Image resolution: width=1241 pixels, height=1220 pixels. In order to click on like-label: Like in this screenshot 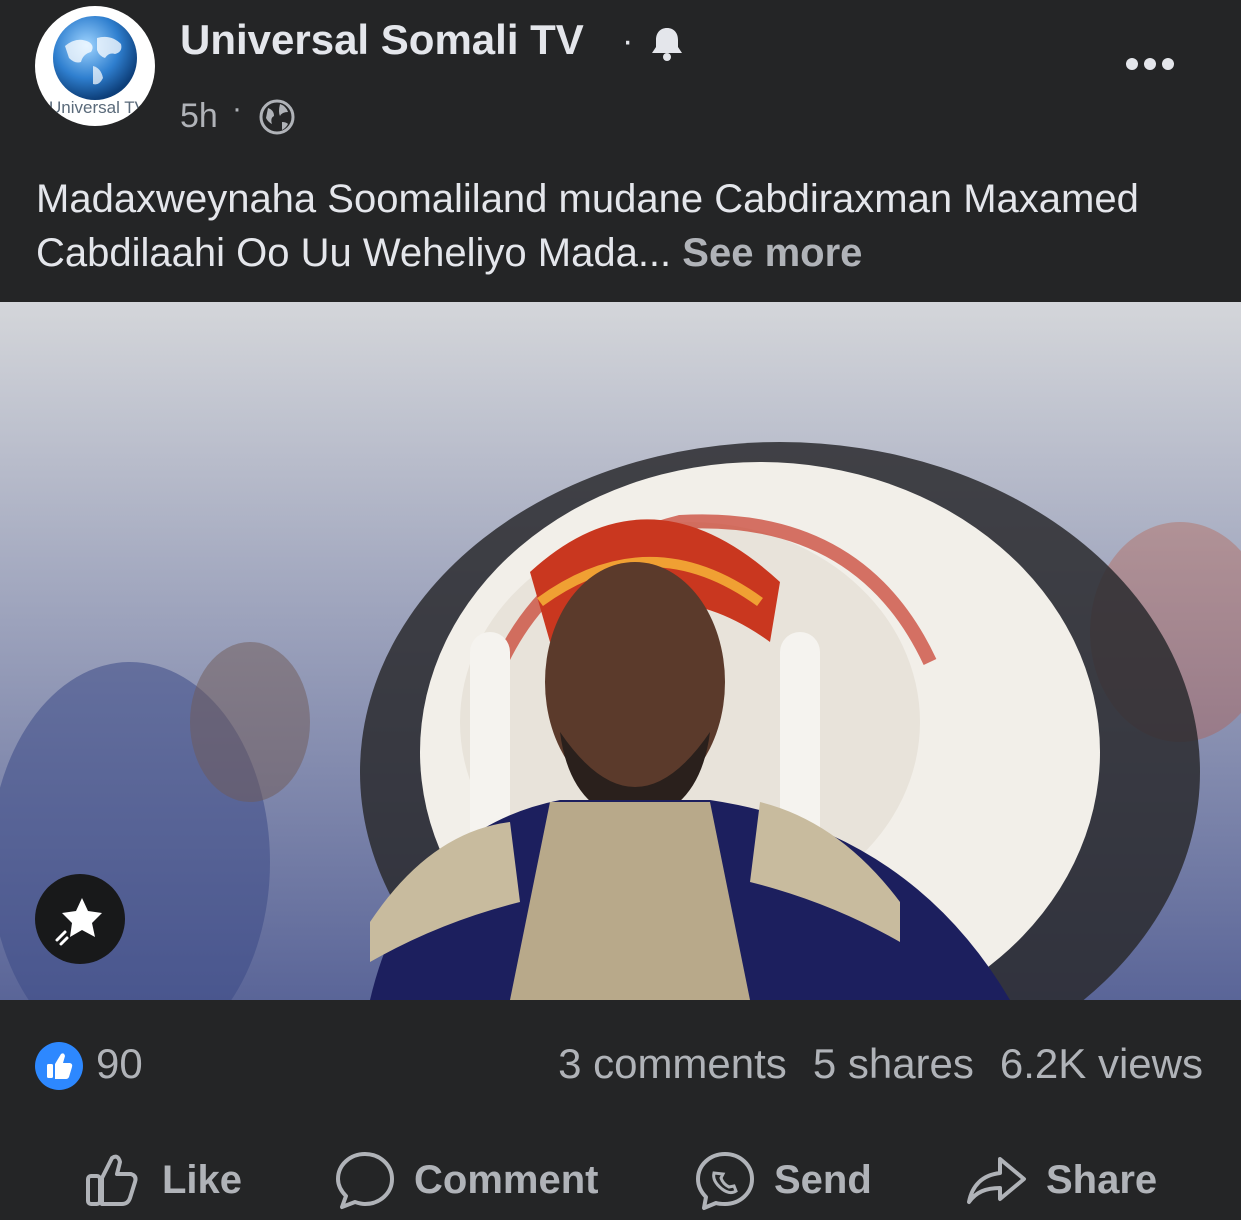, I will do `click(202, 1179)`.